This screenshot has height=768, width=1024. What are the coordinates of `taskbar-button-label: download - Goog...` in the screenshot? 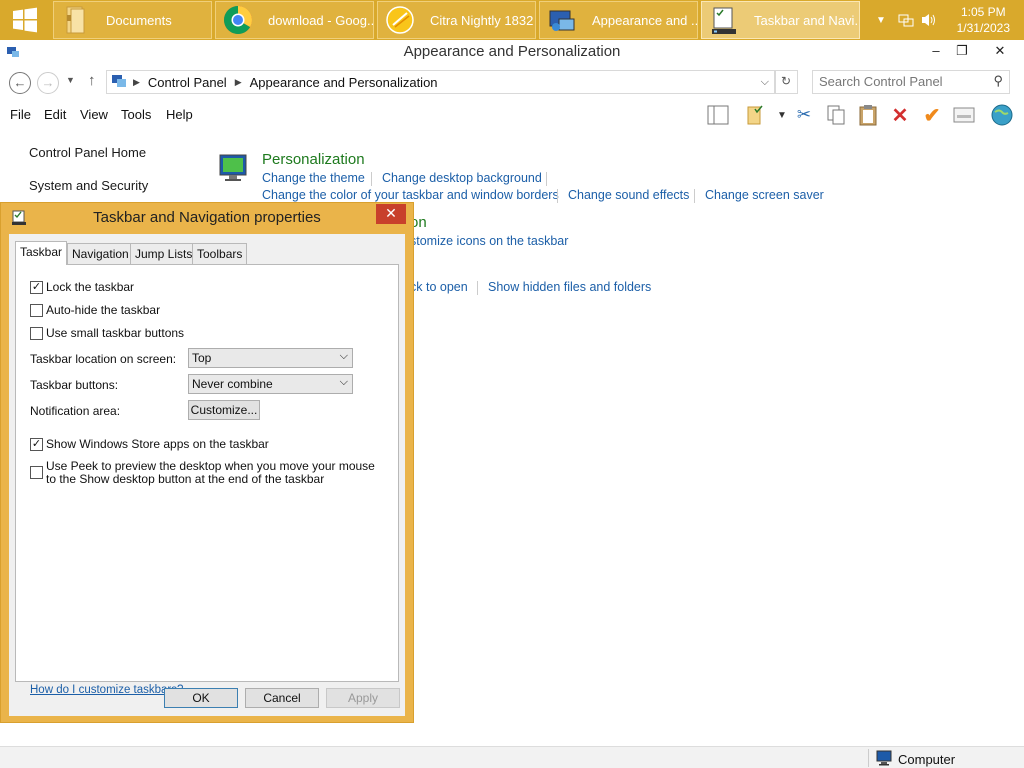 It's located at (321, 20).